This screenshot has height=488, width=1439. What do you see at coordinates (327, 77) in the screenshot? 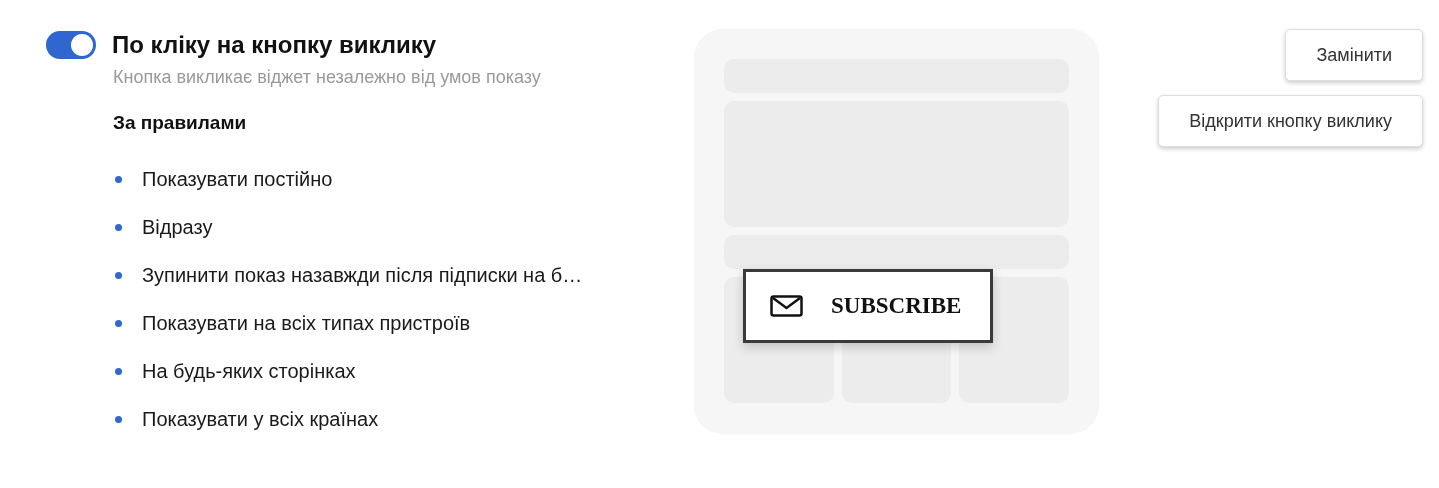
I see `section-description: Кнопка викликає віджет незалежно від умов показу` at bounding box center [327, 77].